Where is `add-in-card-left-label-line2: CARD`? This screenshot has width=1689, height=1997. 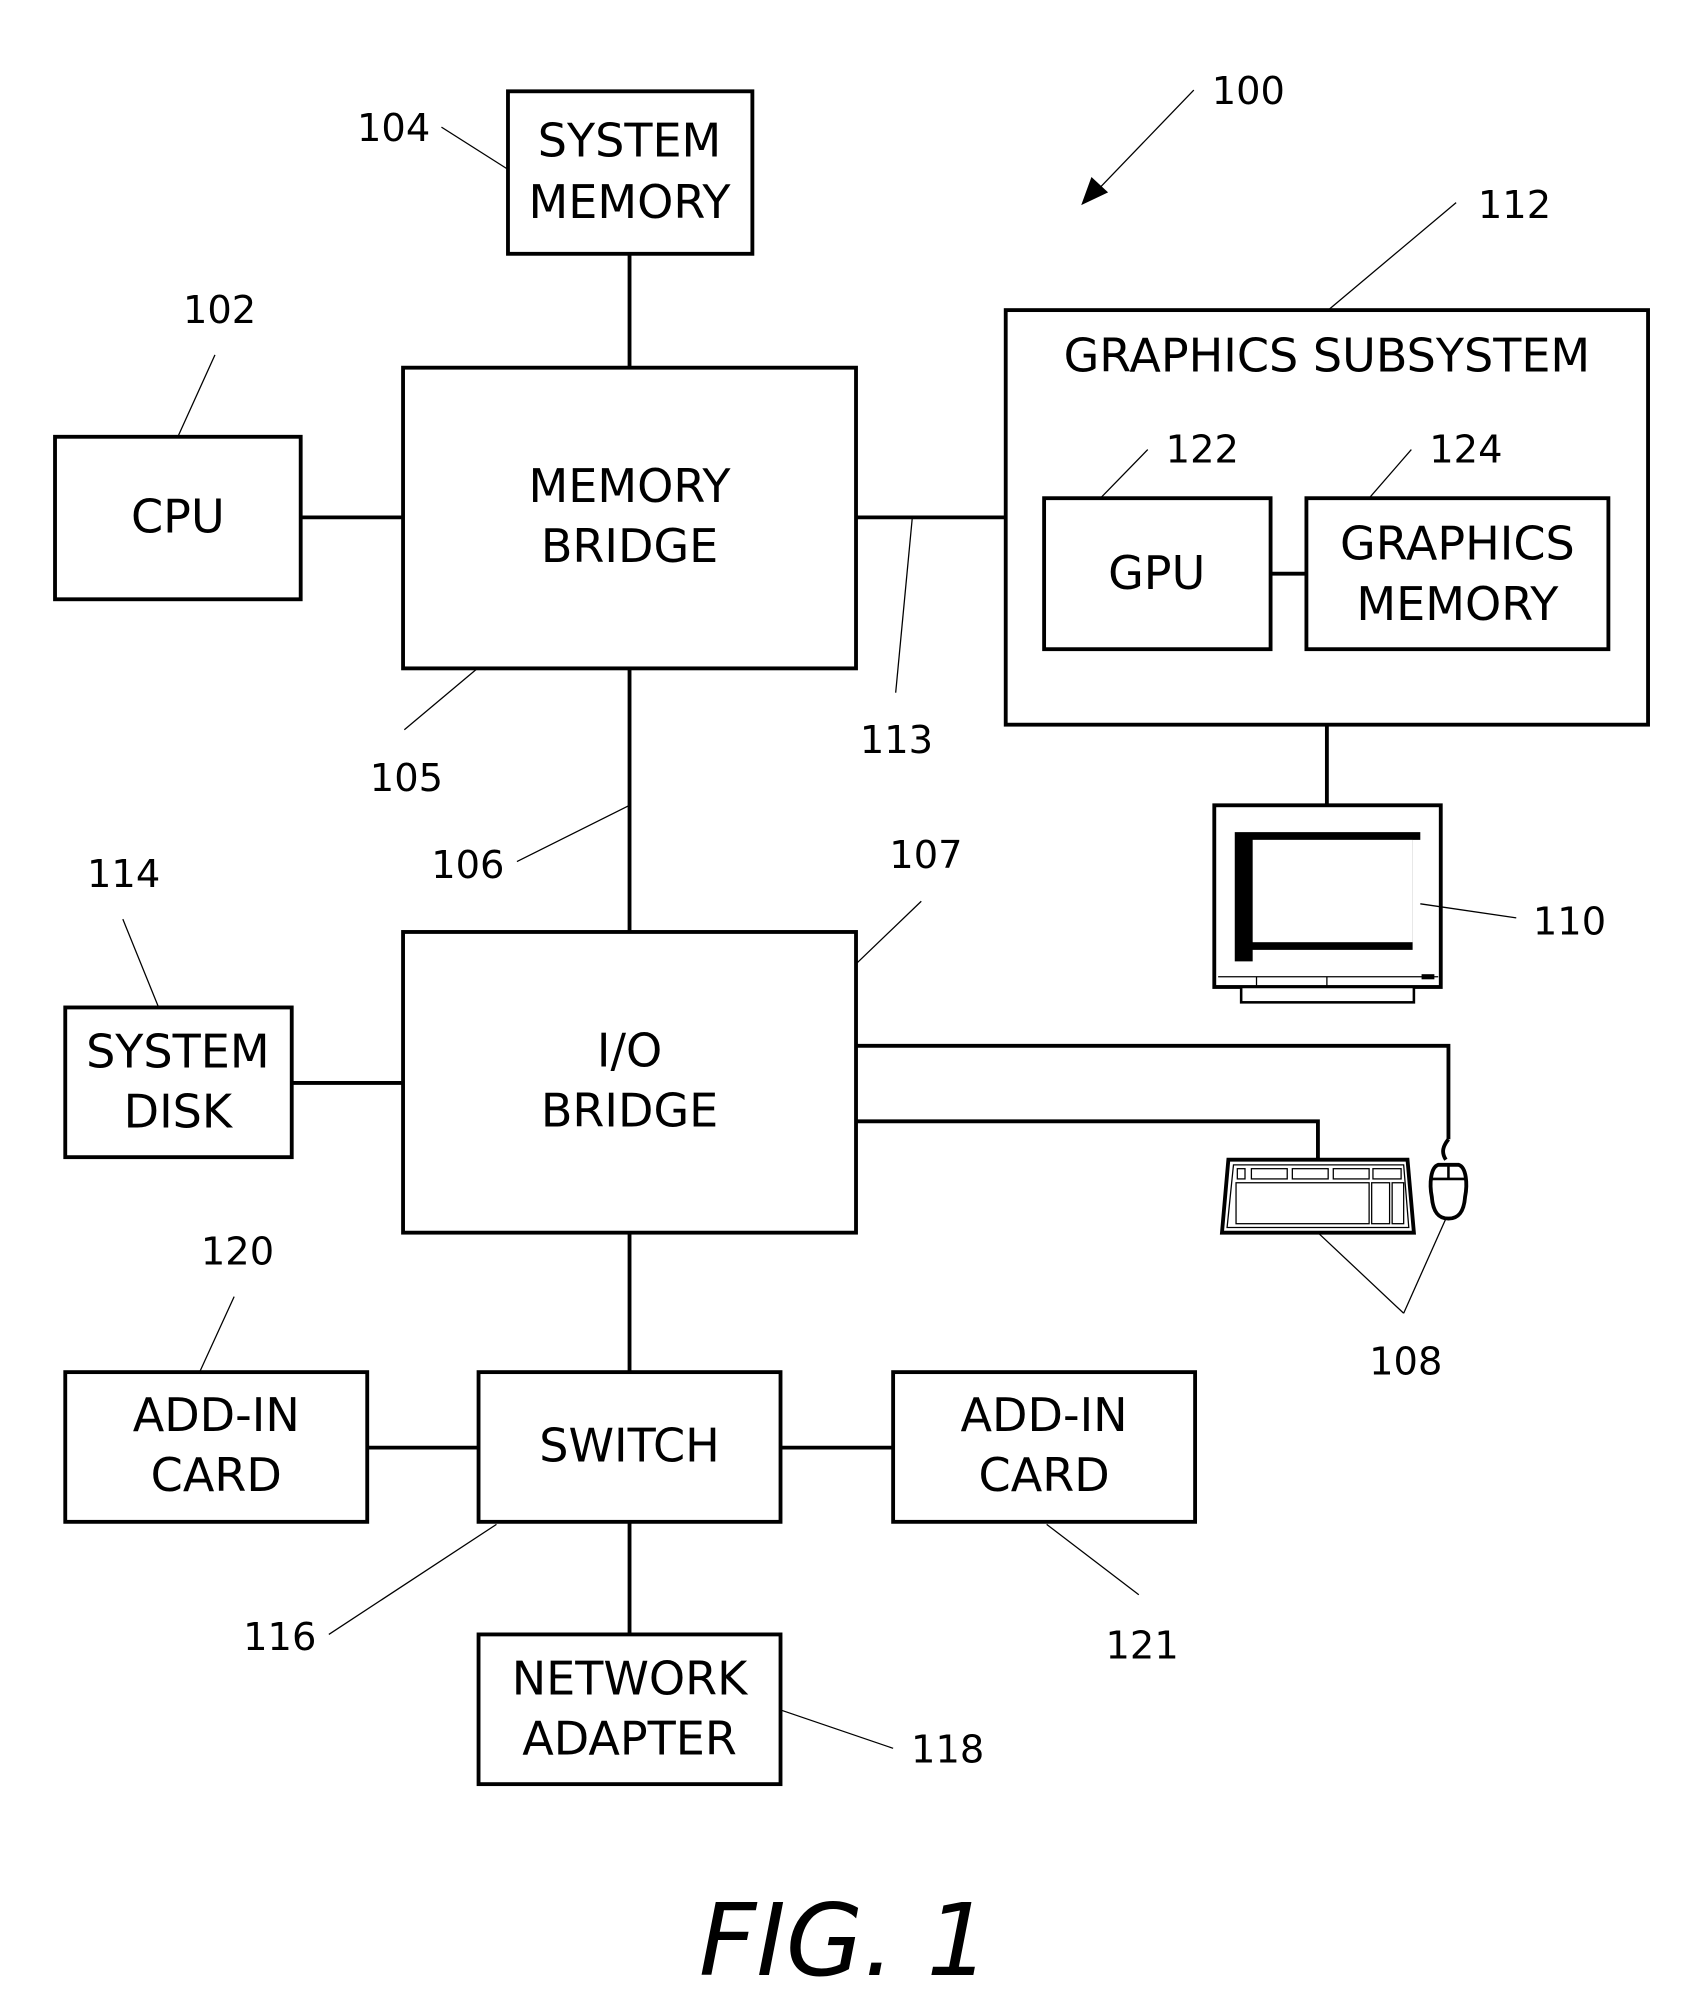
add-in-card-left-label-line2: CARD is located at coordinates (216, 1475).